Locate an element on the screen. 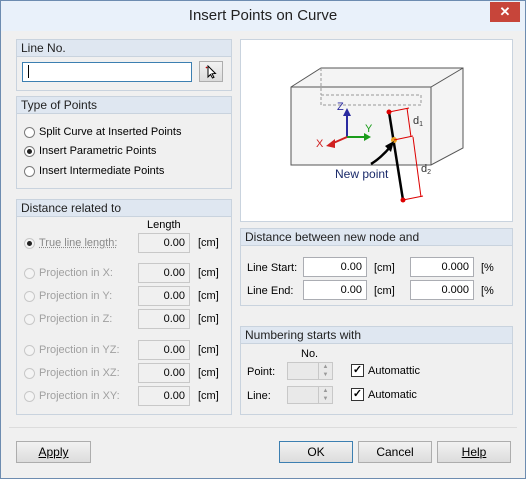 The image size is (526, 479). true-line-length-label: True line length: is located at coordinates (78, 243).